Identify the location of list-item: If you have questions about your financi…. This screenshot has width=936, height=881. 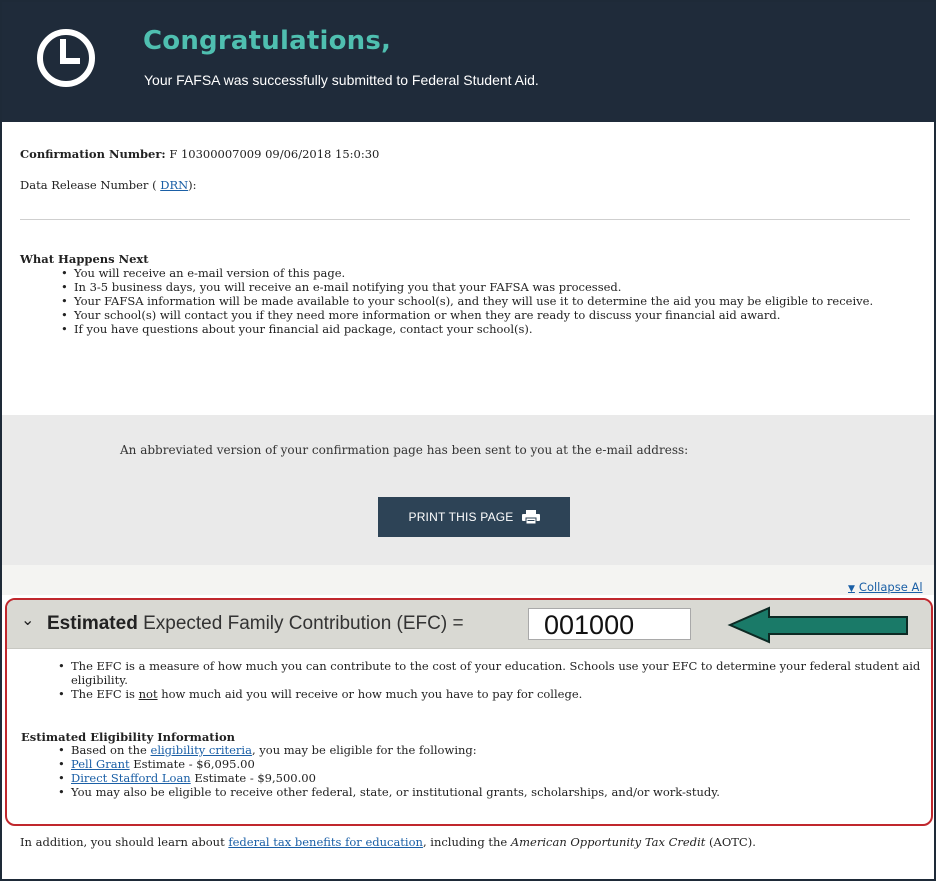
(484, 329).